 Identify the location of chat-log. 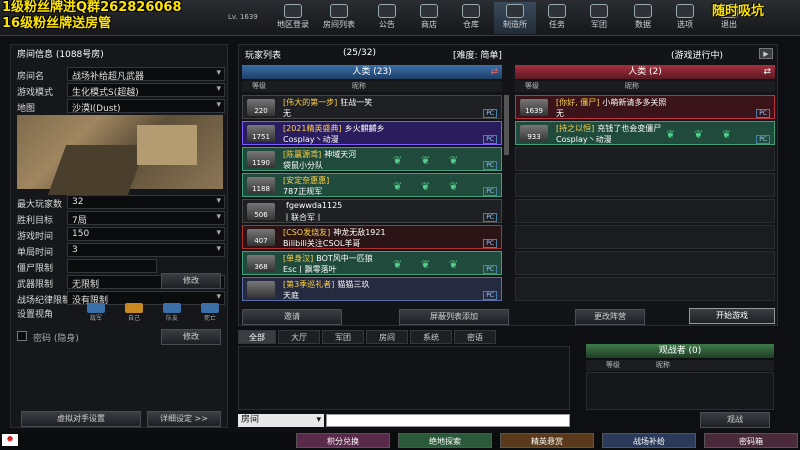
(404, 378).